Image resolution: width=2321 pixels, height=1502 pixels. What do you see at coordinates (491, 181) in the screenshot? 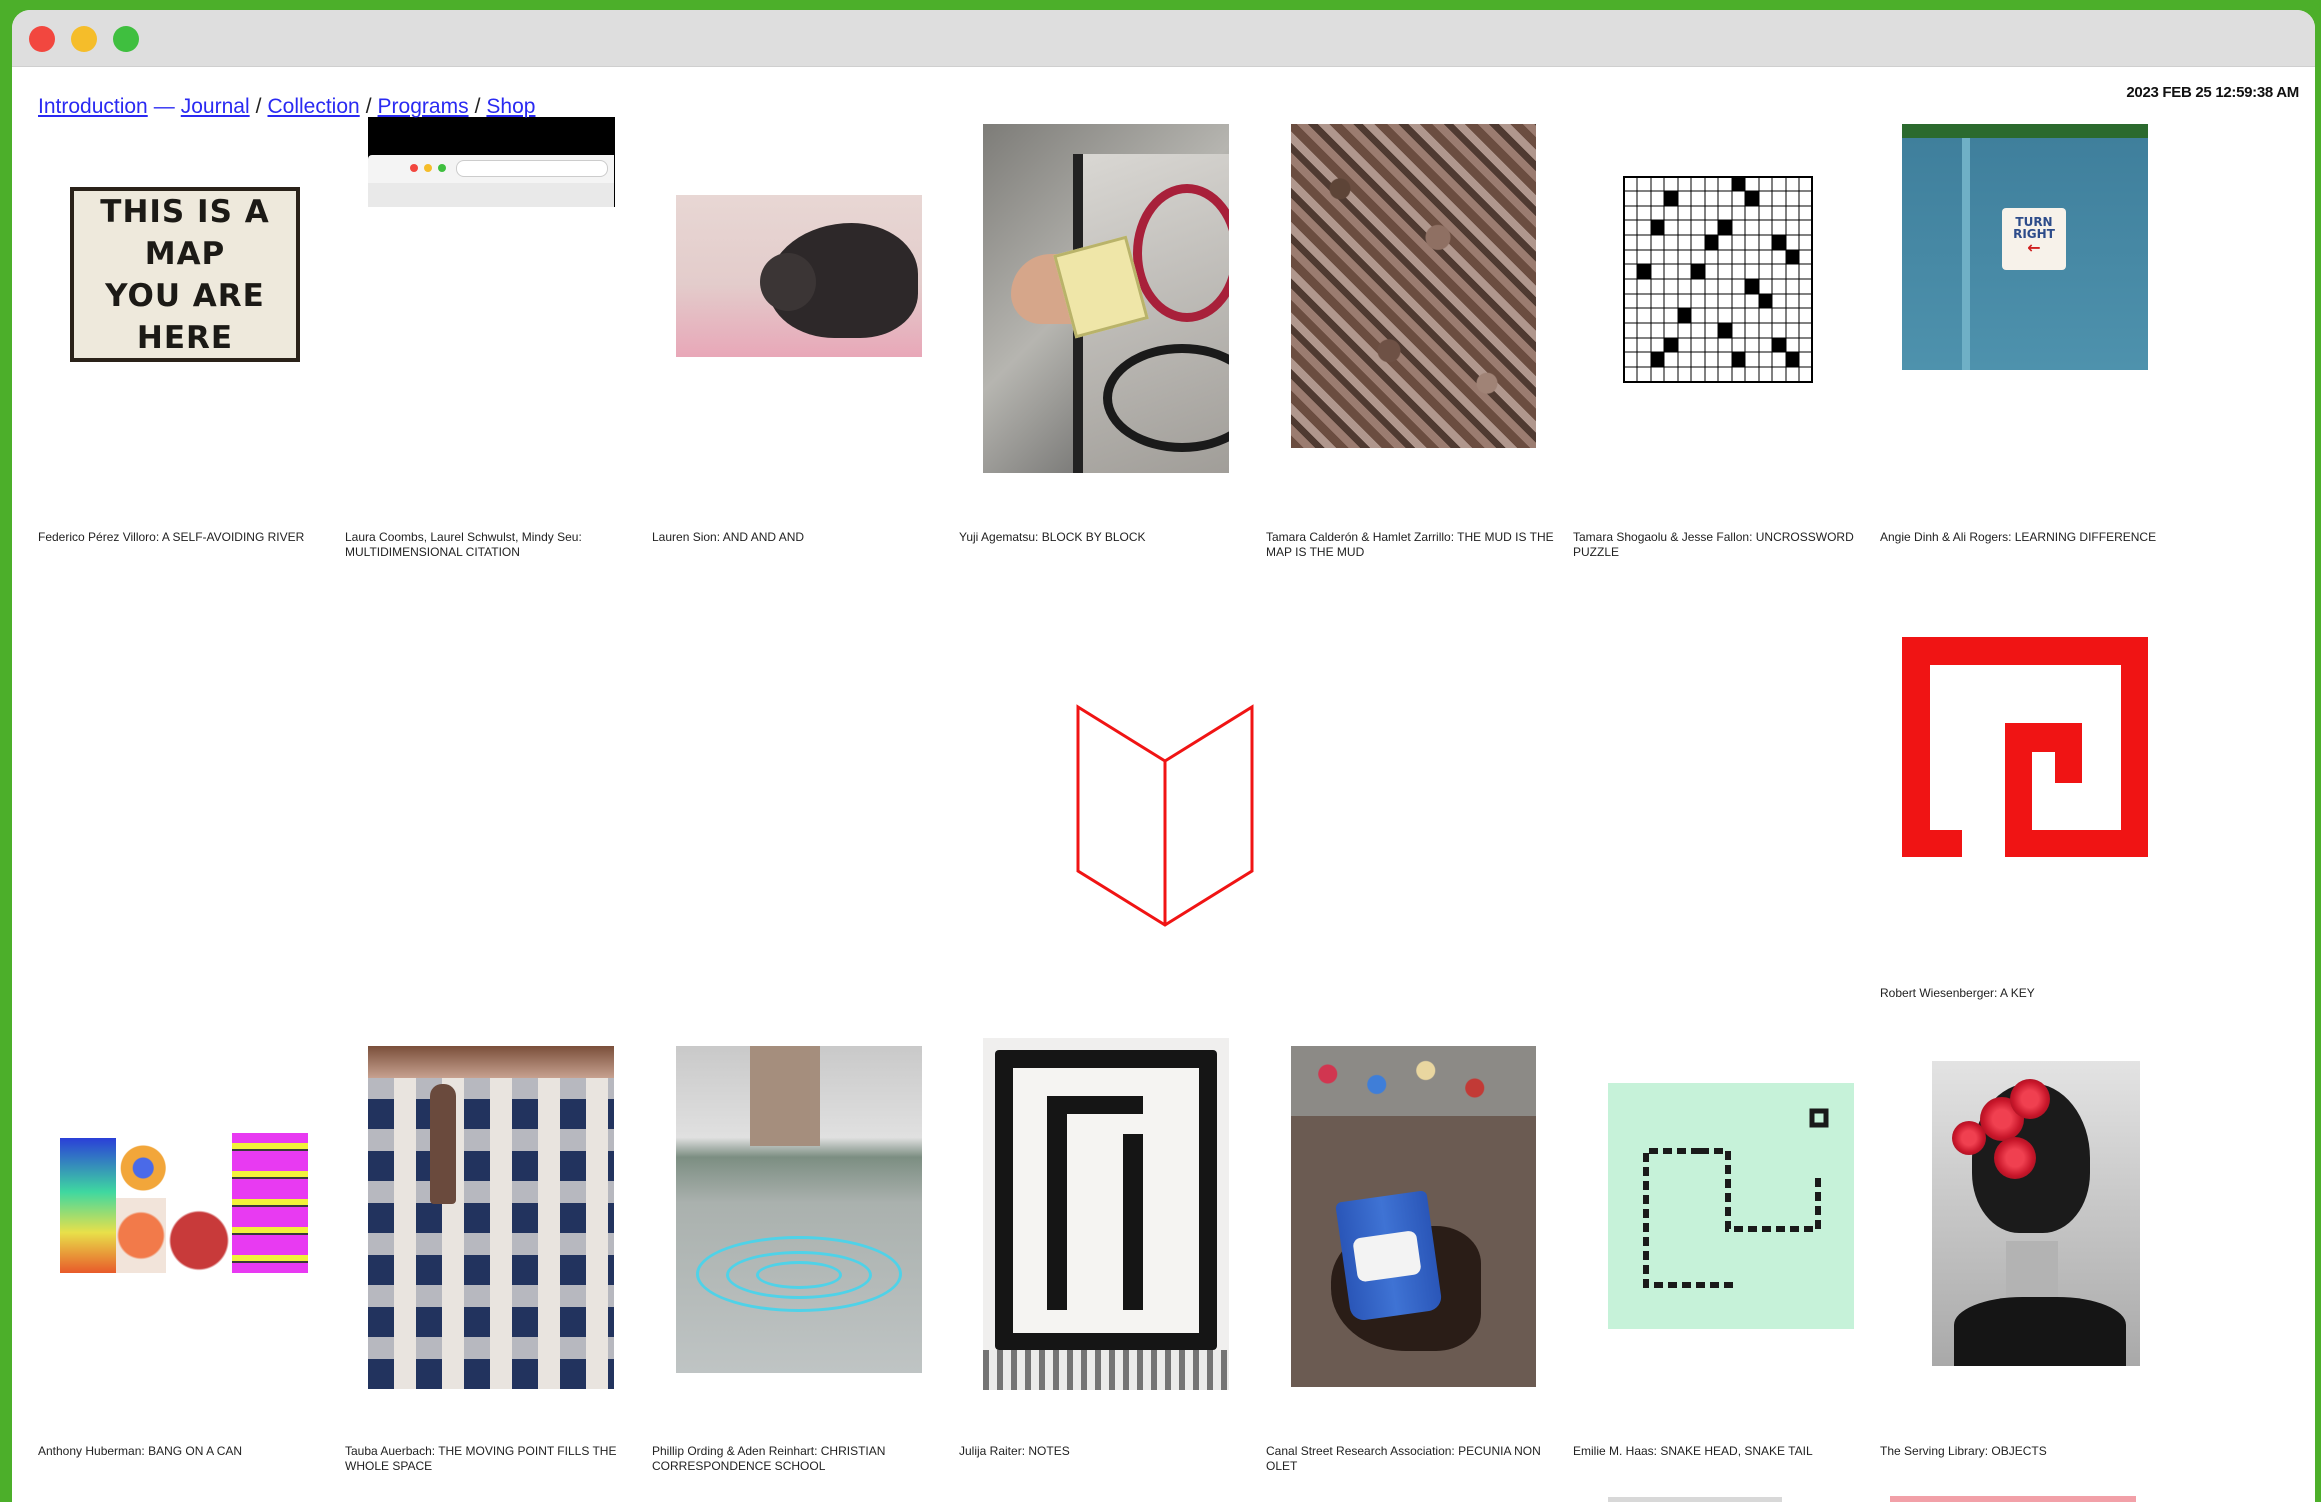
I see `browser-screenshot` at bounding box center [491, 181].